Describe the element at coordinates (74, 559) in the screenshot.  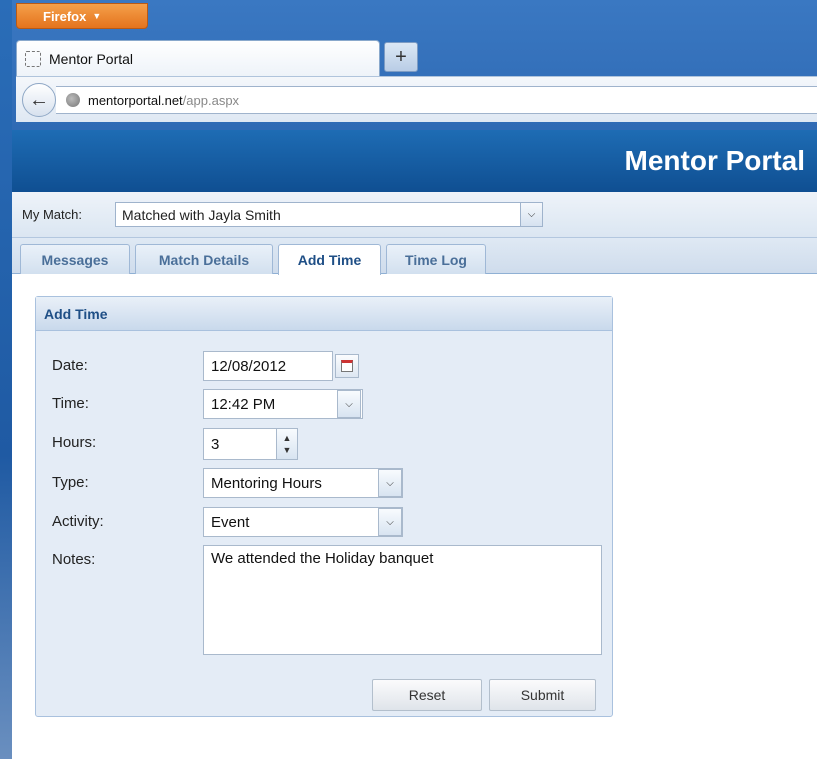
I see `notes-label: Notes:` at that location.